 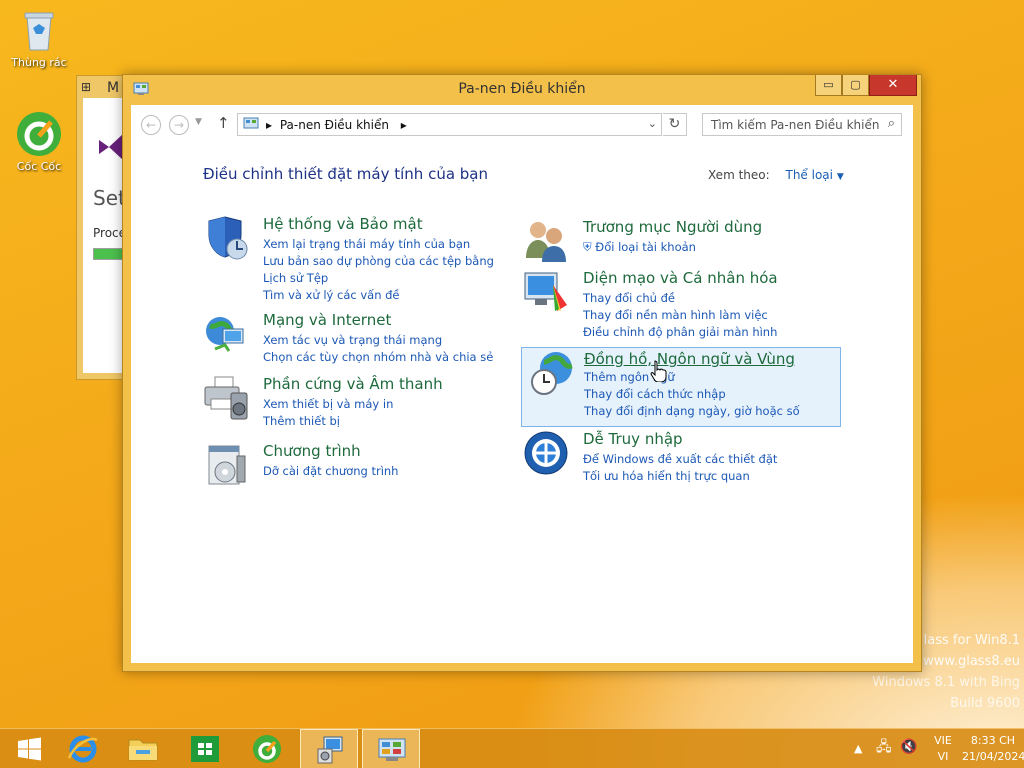 I want to click on up-button: ↑, so click(x=223, y=123).